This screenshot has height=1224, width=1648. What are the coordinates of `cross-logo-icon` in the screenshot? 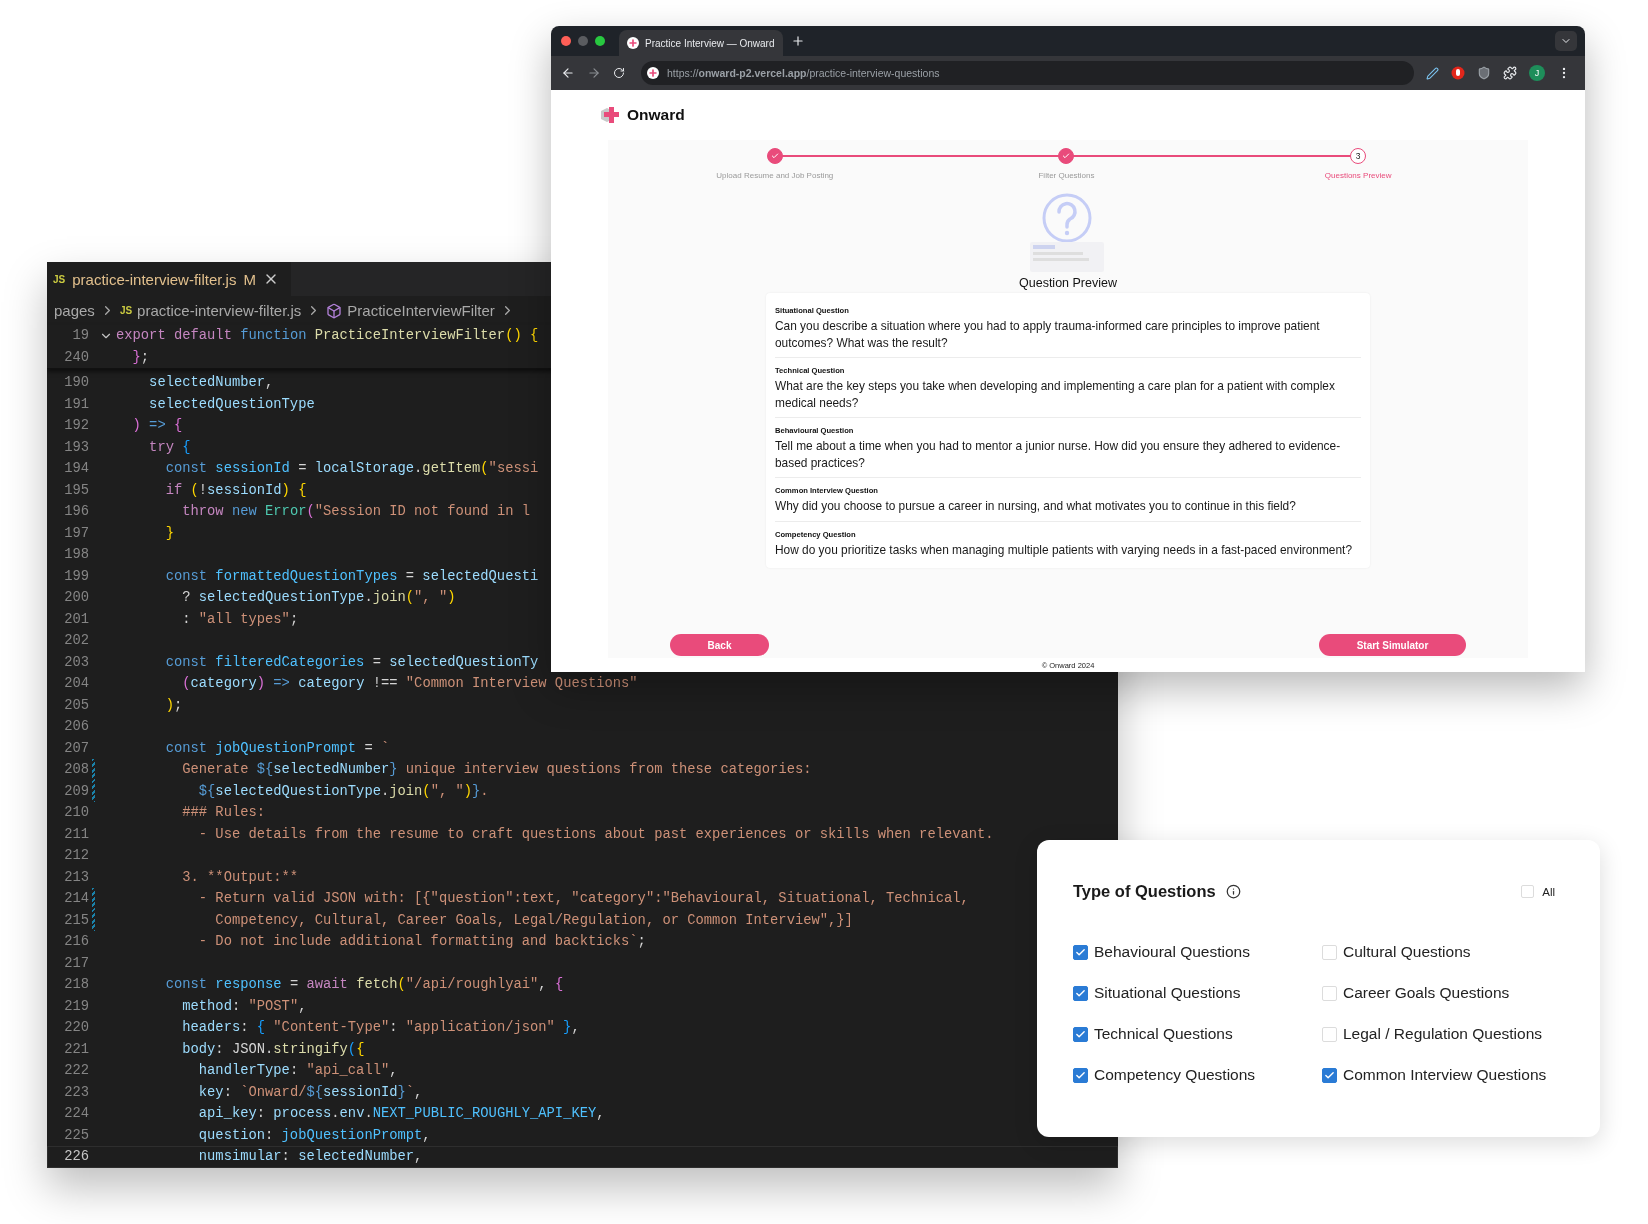 It's located at (610, 115).